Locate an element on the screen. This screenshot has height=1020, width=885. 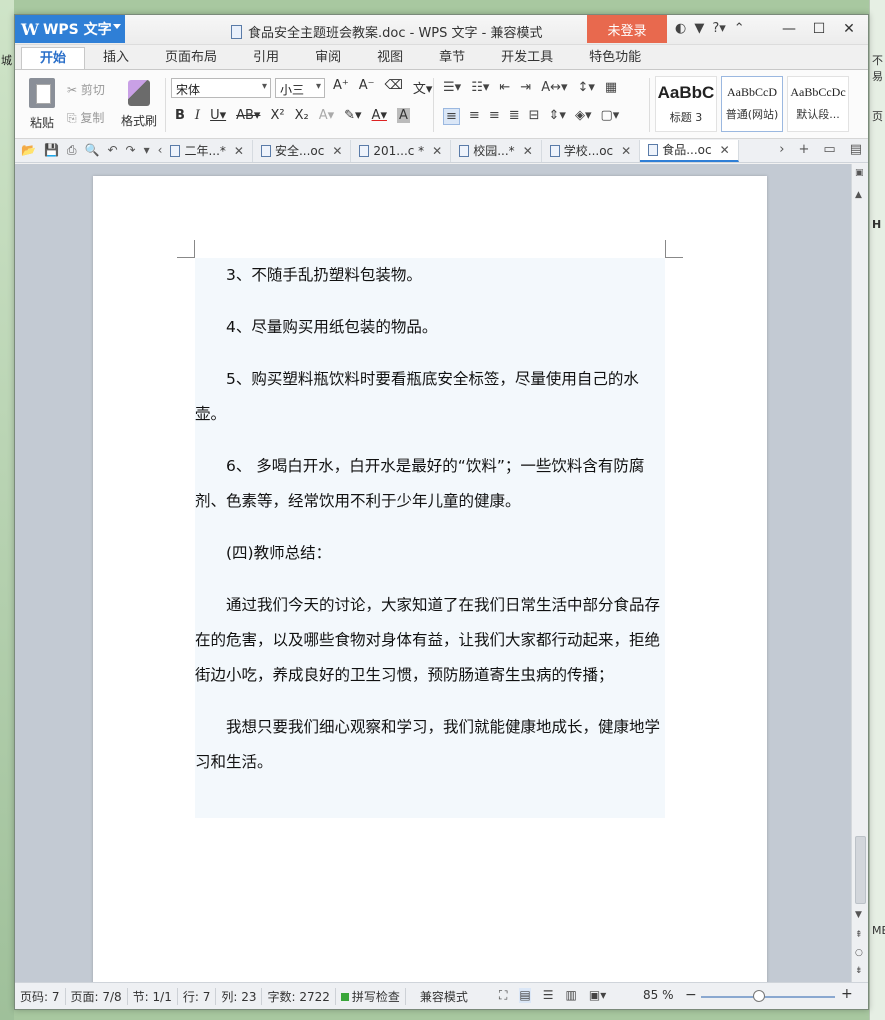
save-icon: 💾 is located at coordinates (51, 150).